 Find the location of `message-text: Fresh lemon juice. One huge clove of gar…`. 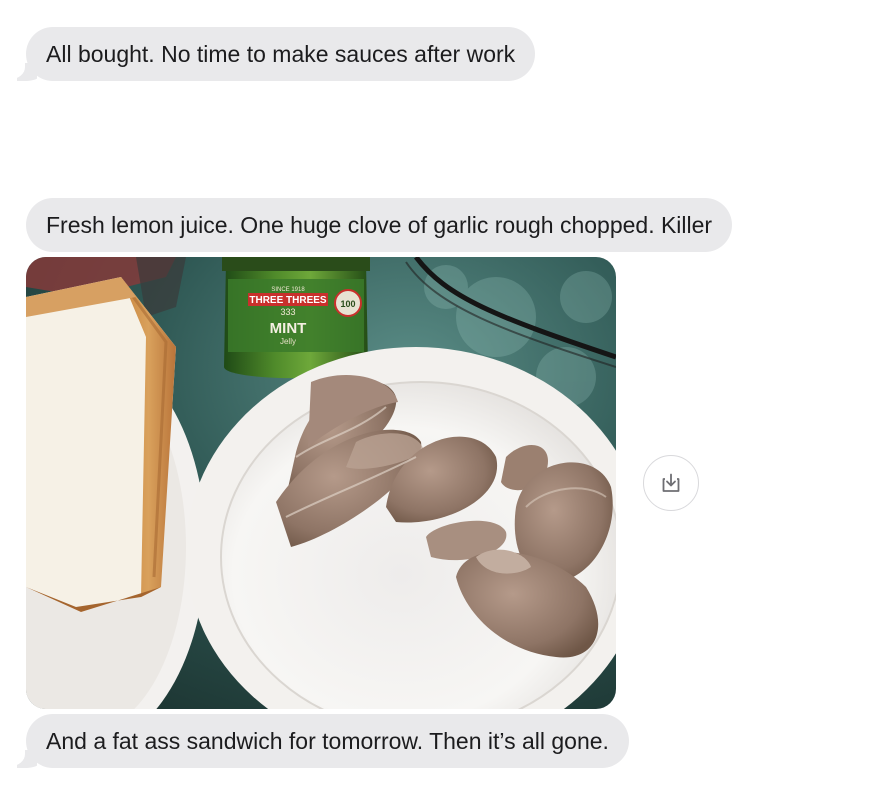

message-text: Fresh lemon juice. One huge clove of gar… is located at coordinates (379, 225).